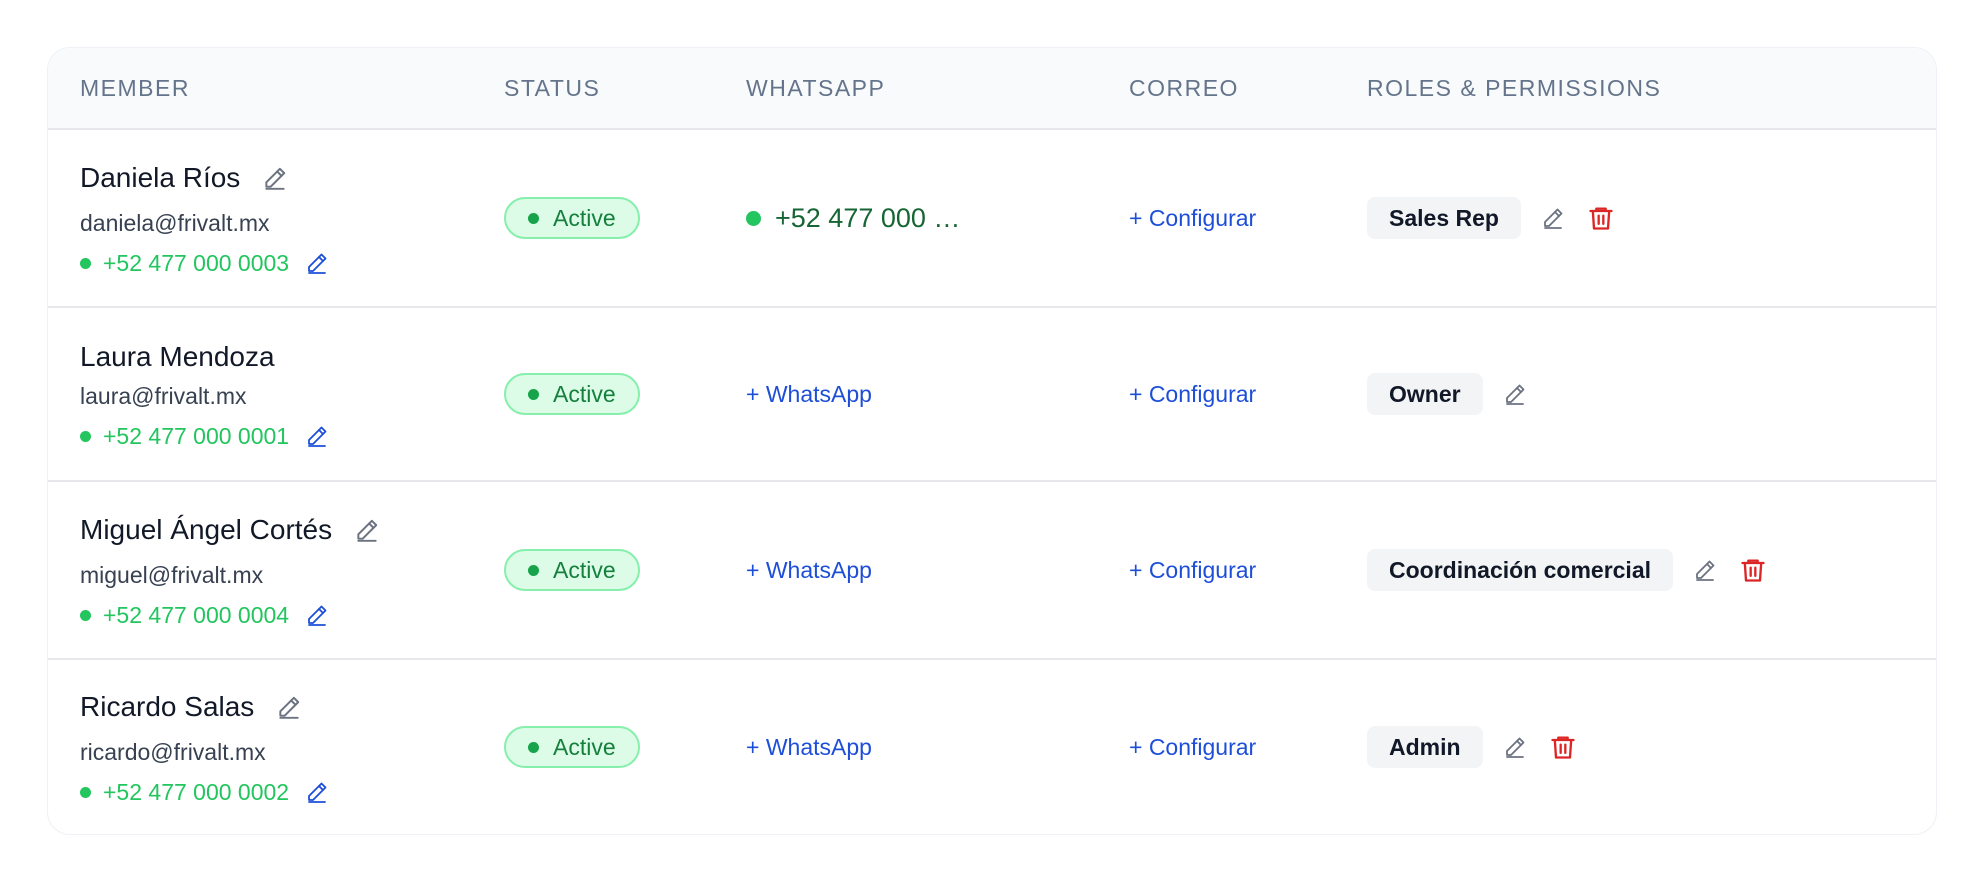 The width and height of the screenshot is (1980, 880). Describe the element at coordinates (1425, 394) in the screenshot. I see `role-tag: Owner` at that location.